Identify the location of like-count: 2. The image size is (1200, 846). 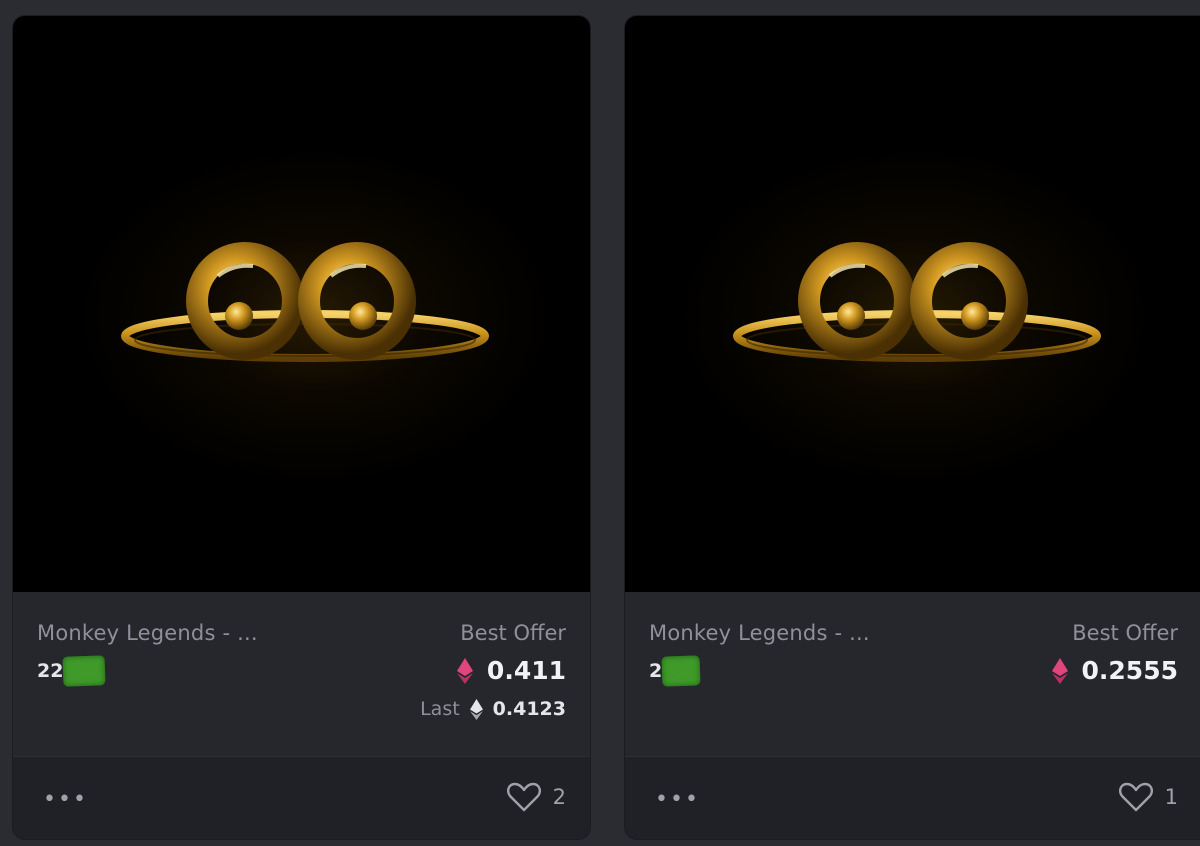
(559, 797).